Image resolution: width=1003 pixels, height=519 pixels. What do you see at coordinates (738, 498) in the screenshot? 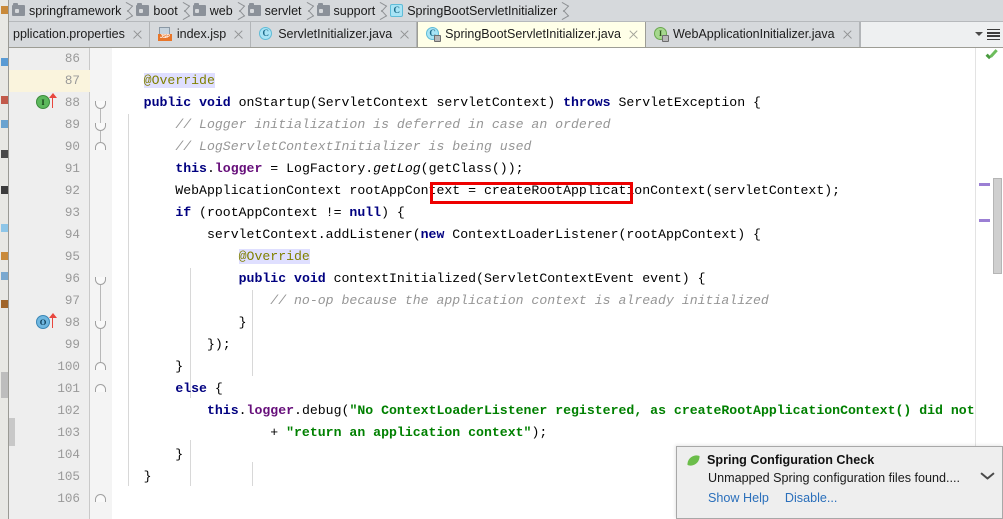
I see `show-help-link: Show Help` at bounding box center [738, 498].